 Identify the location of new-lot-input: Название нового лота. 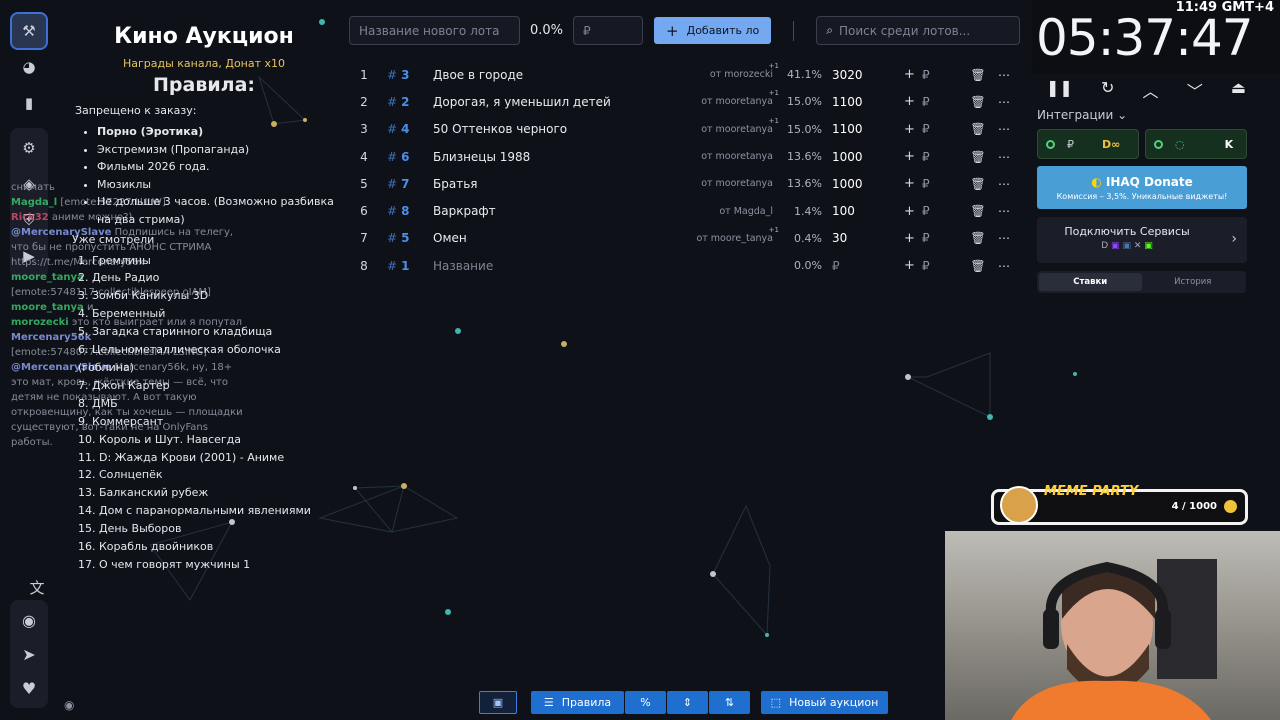
(434, 30).